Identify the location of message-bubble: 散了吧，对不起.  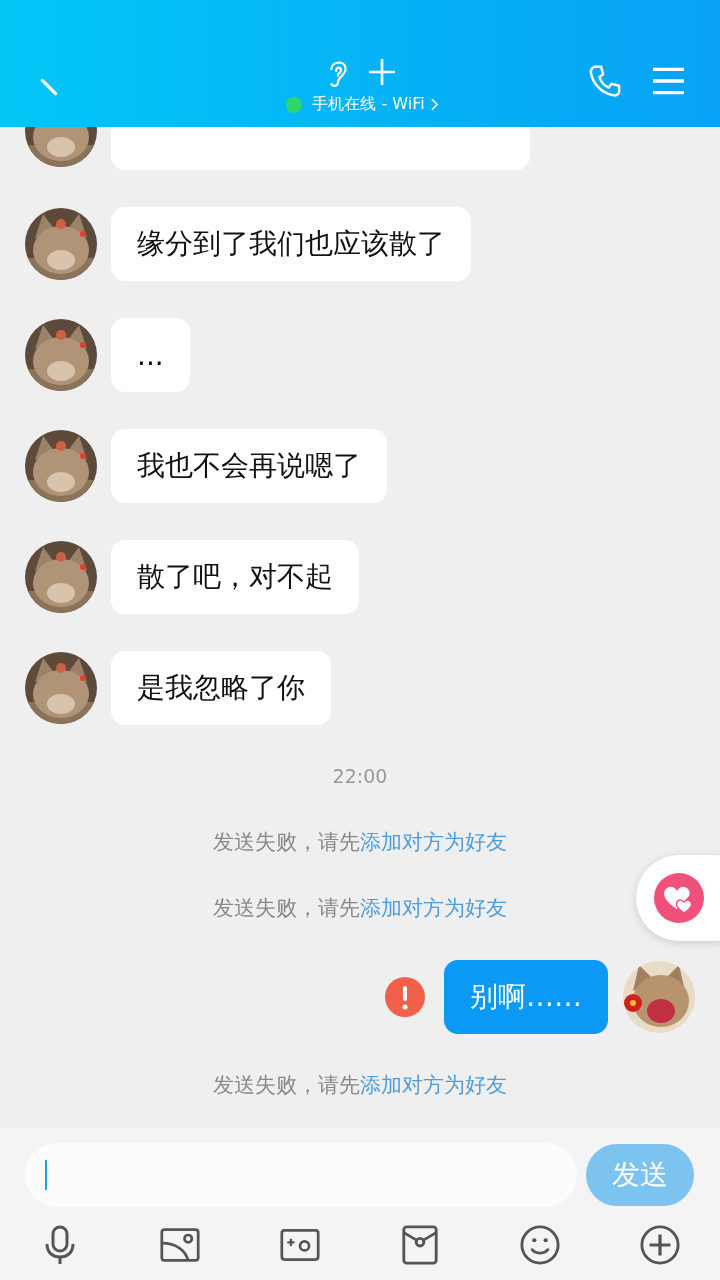
(235, 577).